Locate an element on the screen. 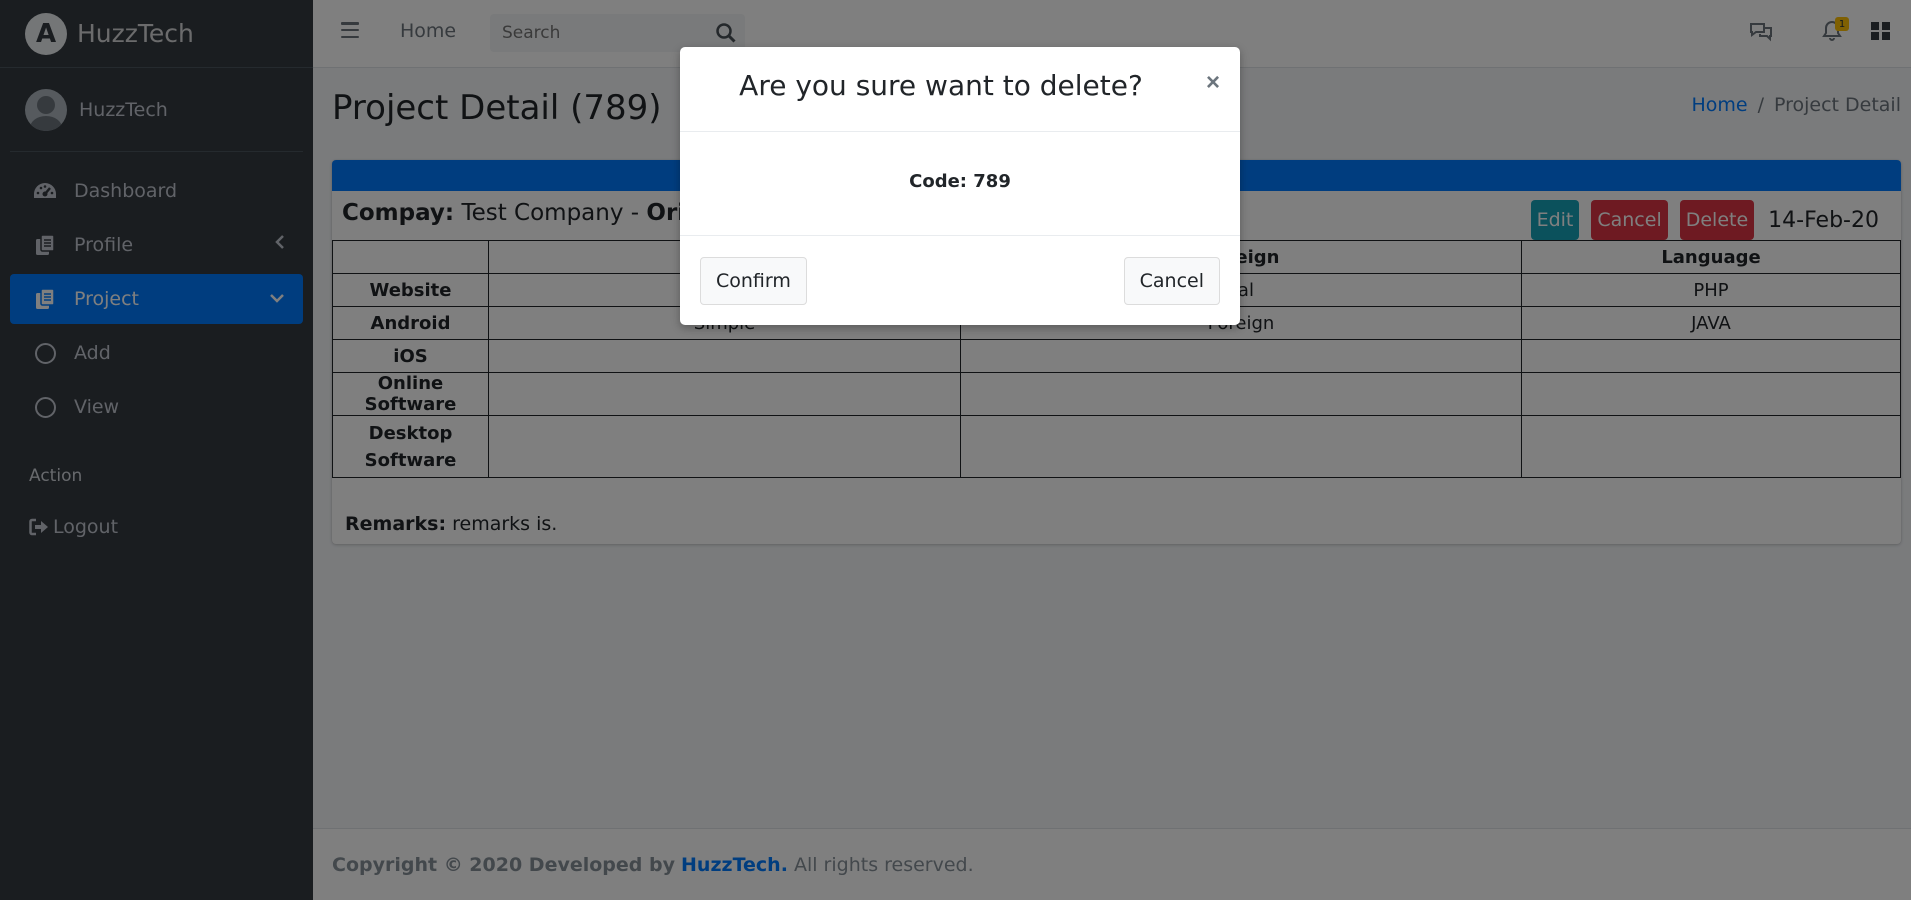  confirm-button: Confirm is located at coordinates (753, 281).